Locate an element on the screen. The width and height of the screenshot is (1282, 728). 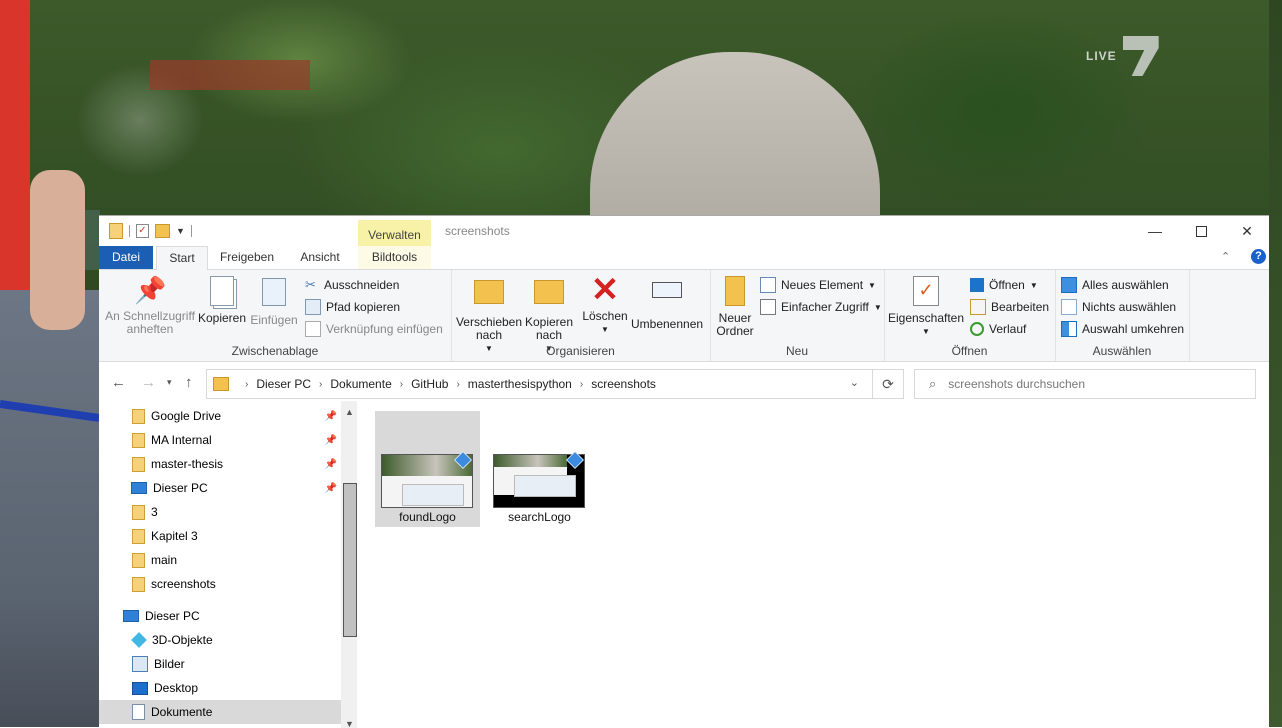
nav-scrollbar: ▲ ▼ is located at coordinates (349, 564).